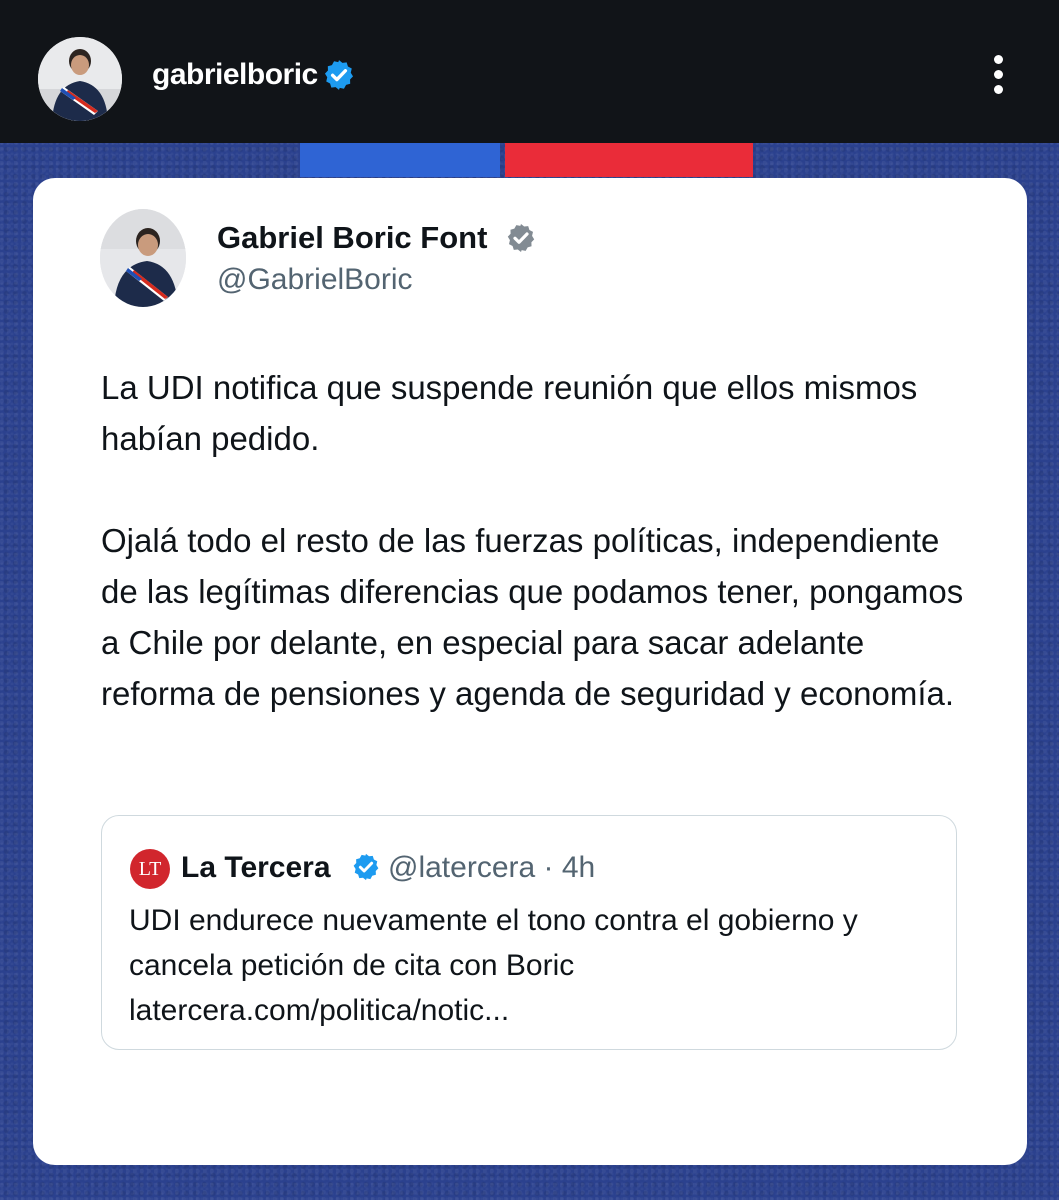  Describe the element at coordinates (529, 71) in the screenshot. I see `story-header: gabrielboric` at that location.